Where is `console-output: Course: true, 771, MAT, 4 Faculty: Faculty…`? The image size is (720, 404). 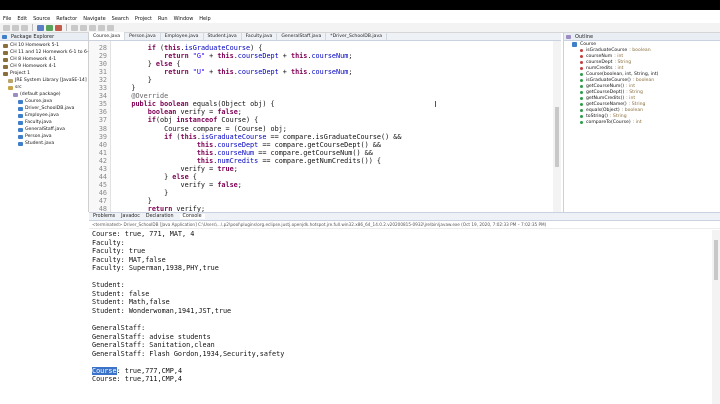
console-output: Course: true, 771, MAT, 4 Faculty: Faculty… is located at coordinates (188, 307).